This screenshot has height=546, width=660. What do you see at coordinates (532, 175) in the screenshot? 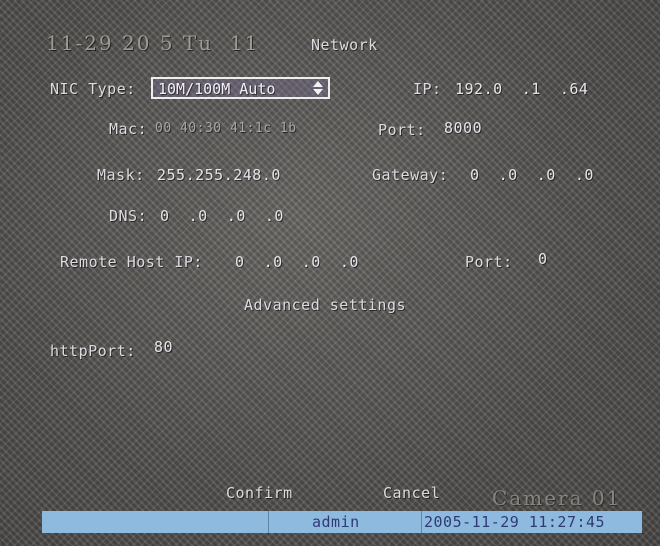
I see `gateway-field: 0 .0 .0 .0` at bounding box center [532, 175].